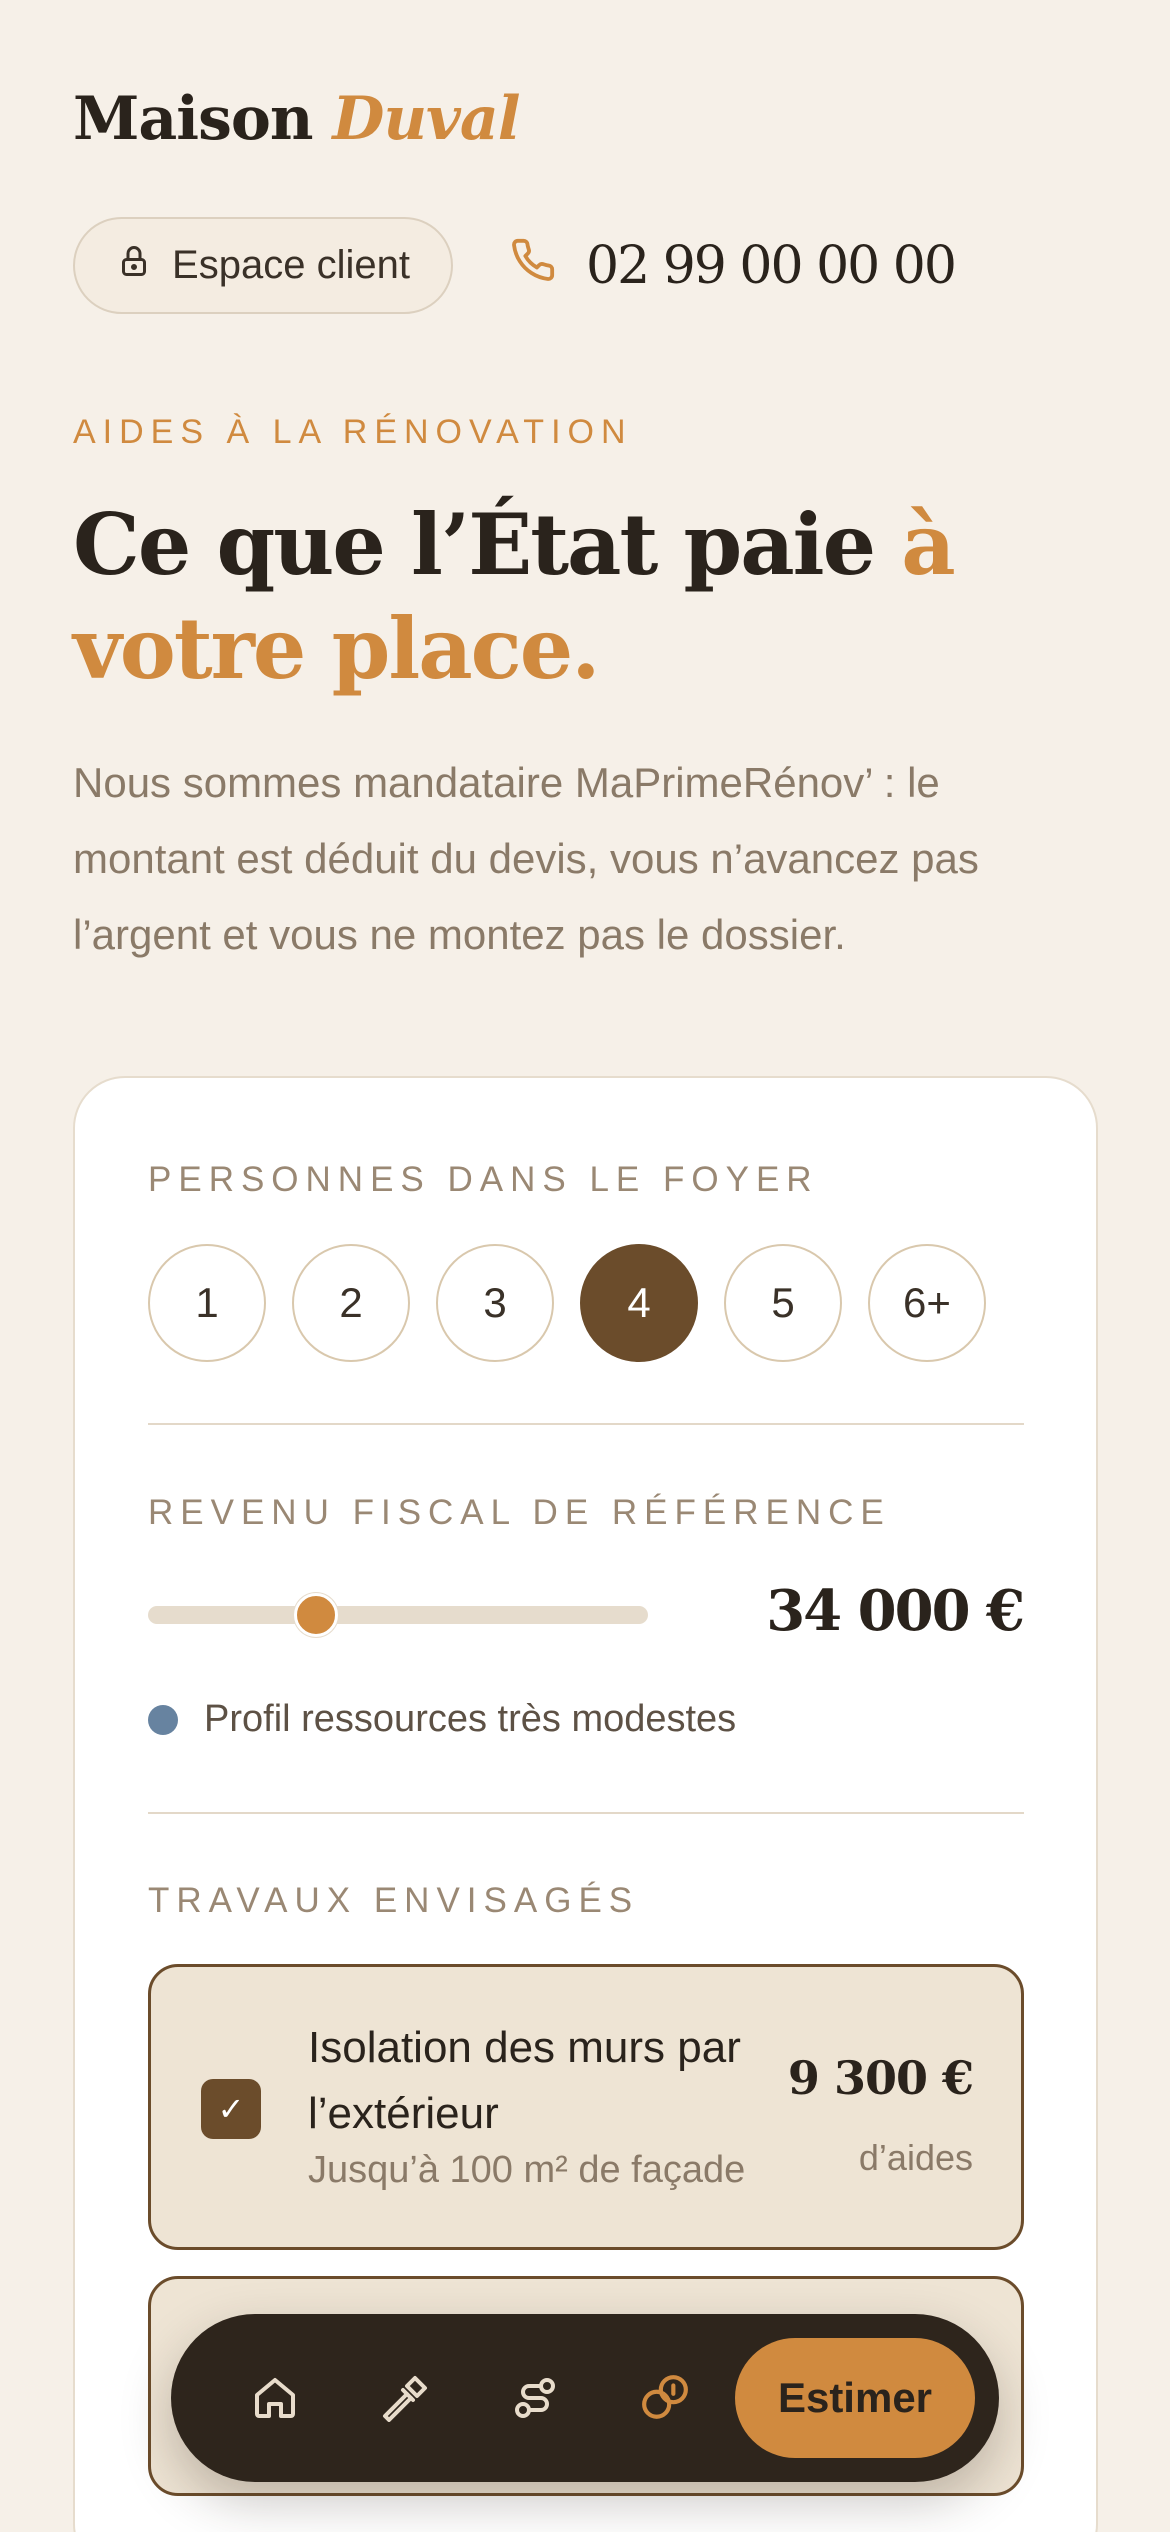 This screenshot has height=2532, width=1170. I want to click on work-title: Isolation des murs par l’extérieur, so click(524, 2080).